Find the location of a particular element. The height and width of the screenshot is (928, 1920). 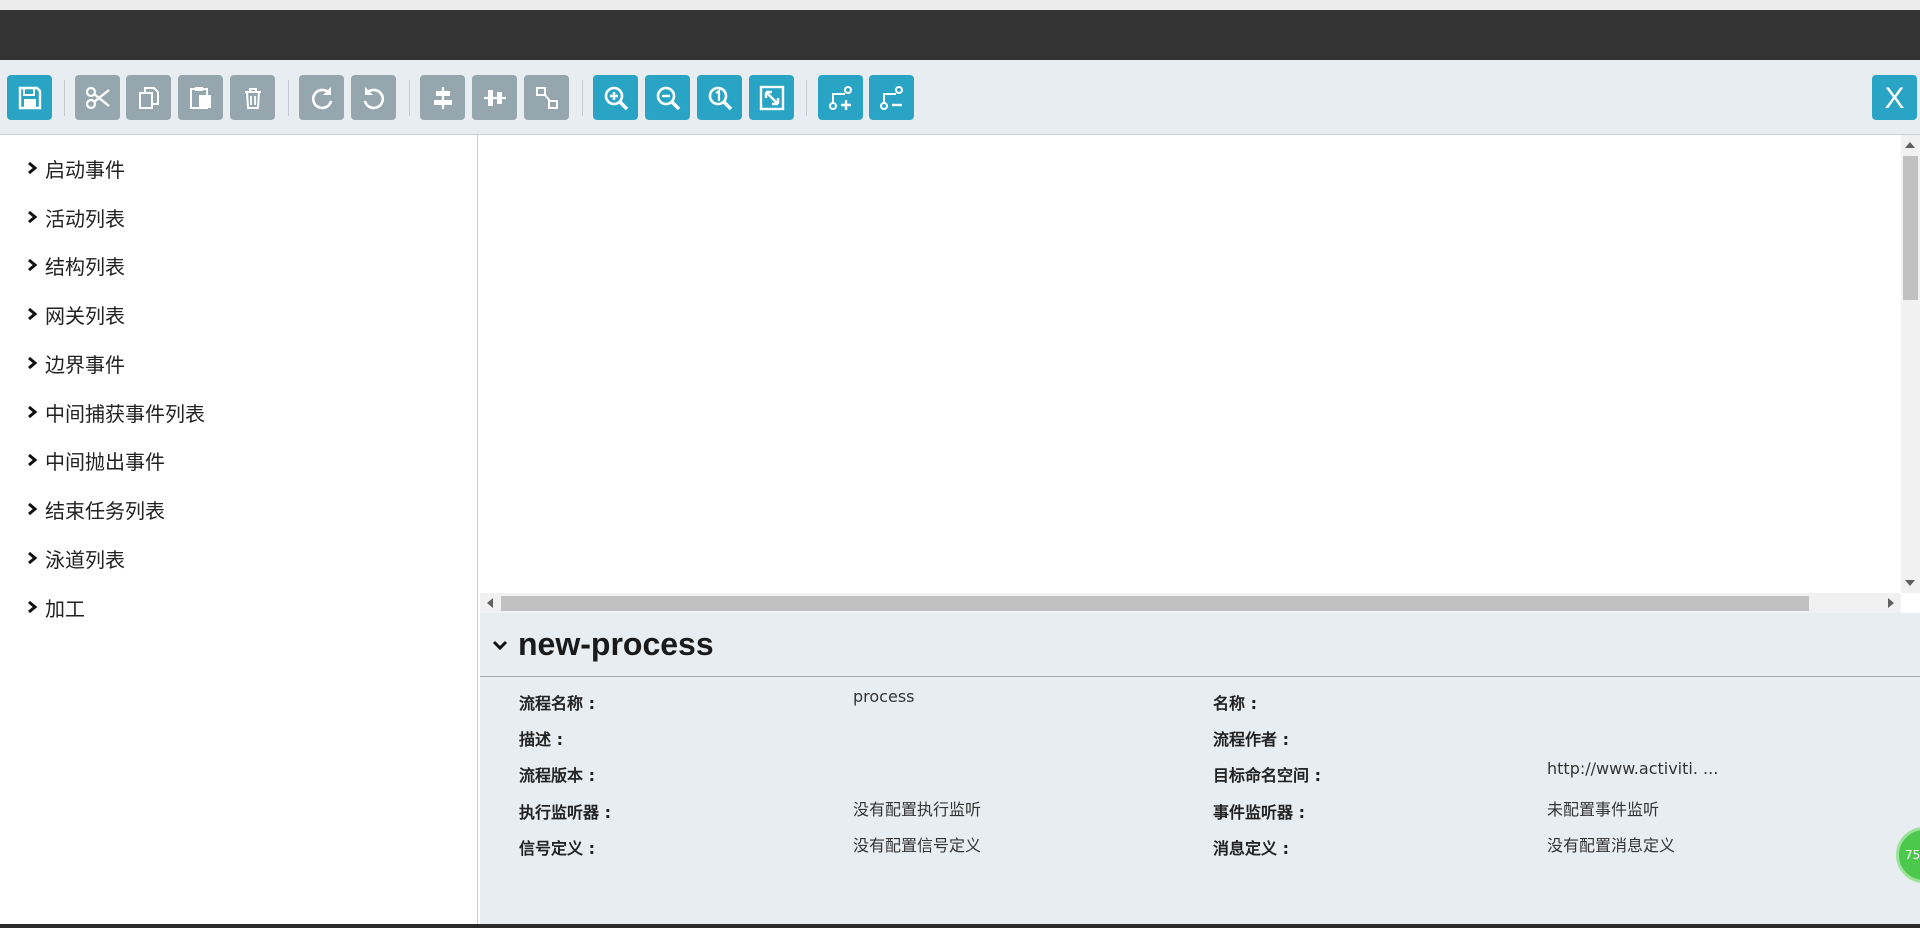

paste-icon is located at coordinates (200, 97).